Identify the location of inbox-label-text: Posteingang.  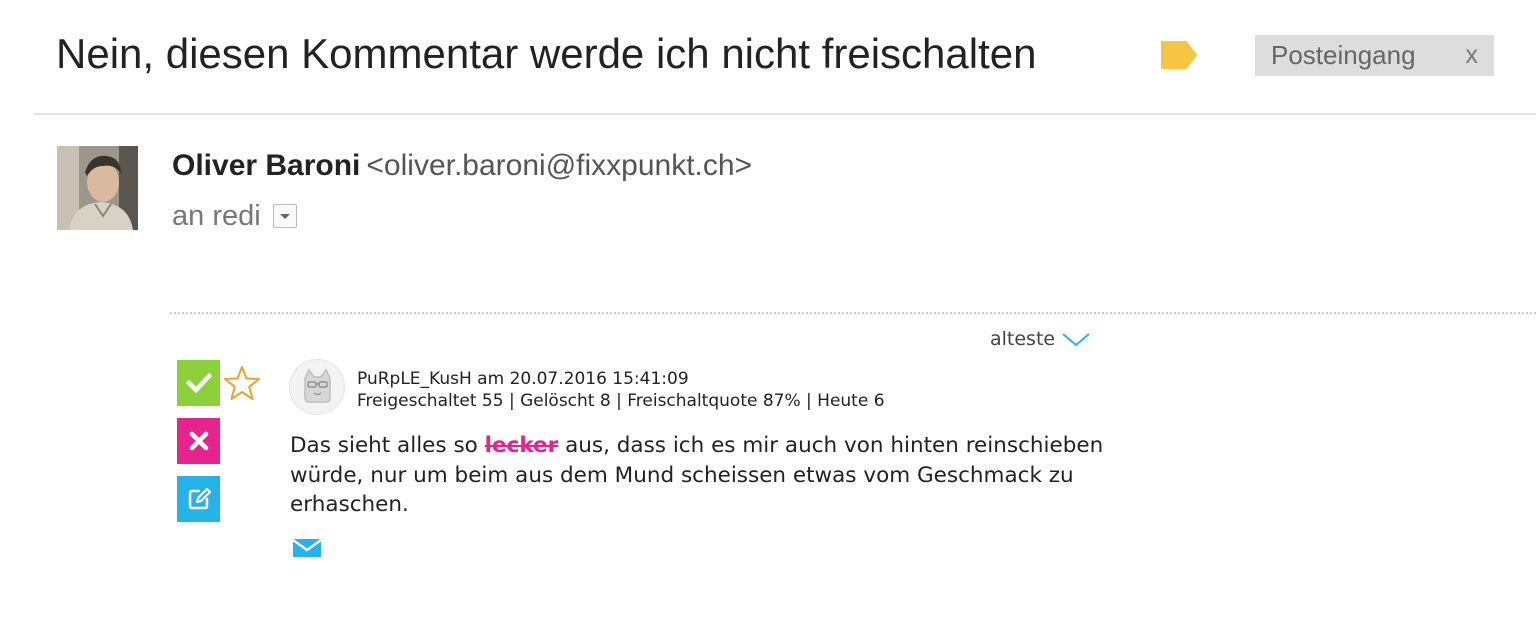
(1343, 55).